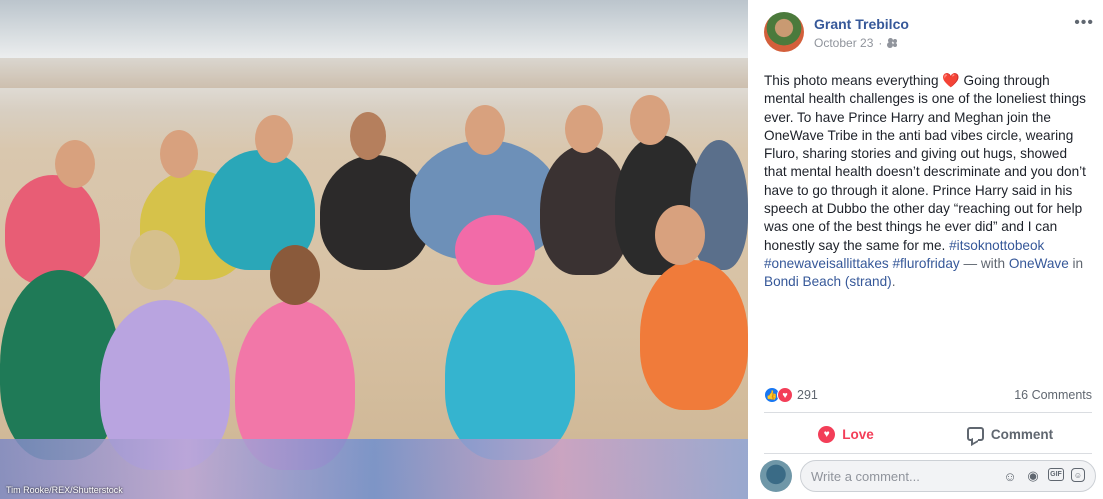 The image size is (1103, 499). I want to click on love-label: Love, so click(858, 434).